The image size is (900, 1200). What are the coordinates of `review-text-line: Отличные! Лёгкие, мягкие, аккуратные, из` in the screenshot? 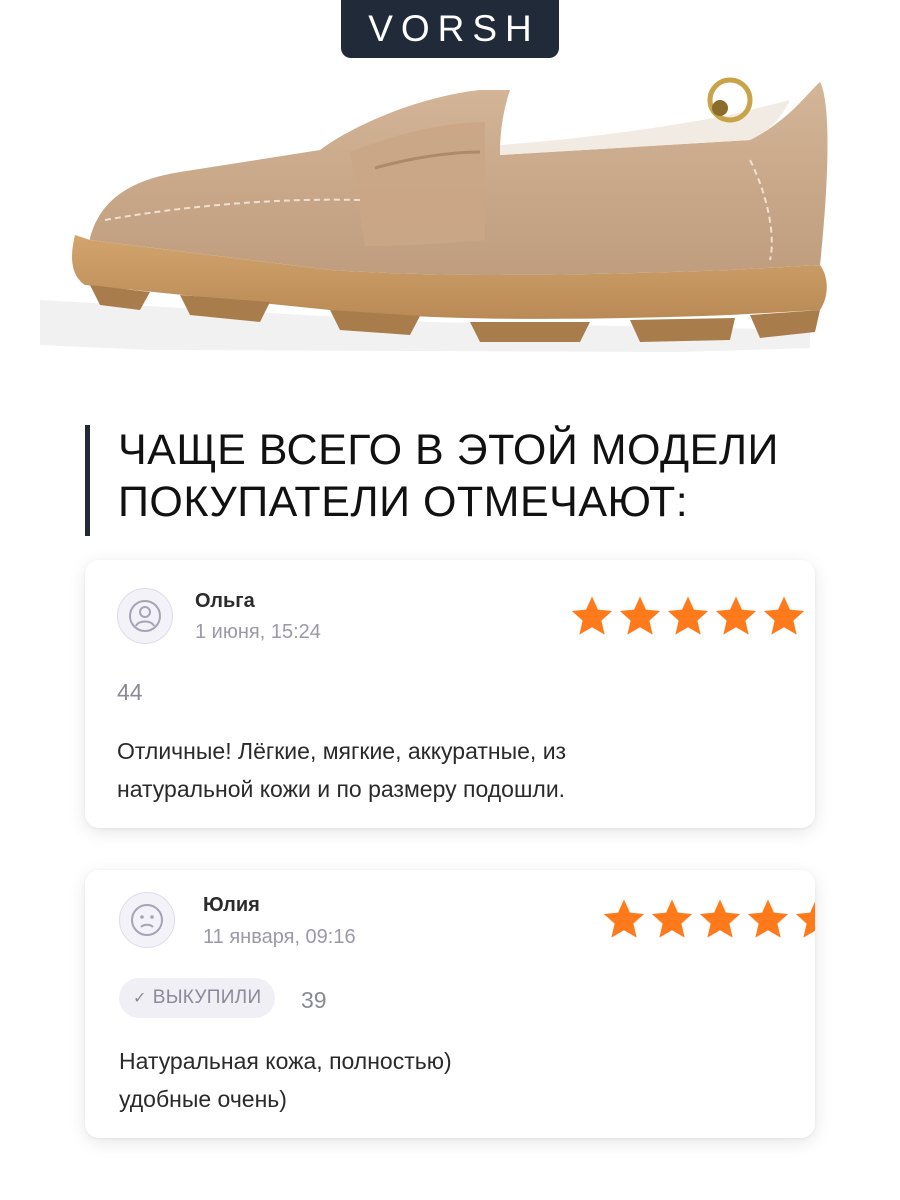 It's located at (342, 751).